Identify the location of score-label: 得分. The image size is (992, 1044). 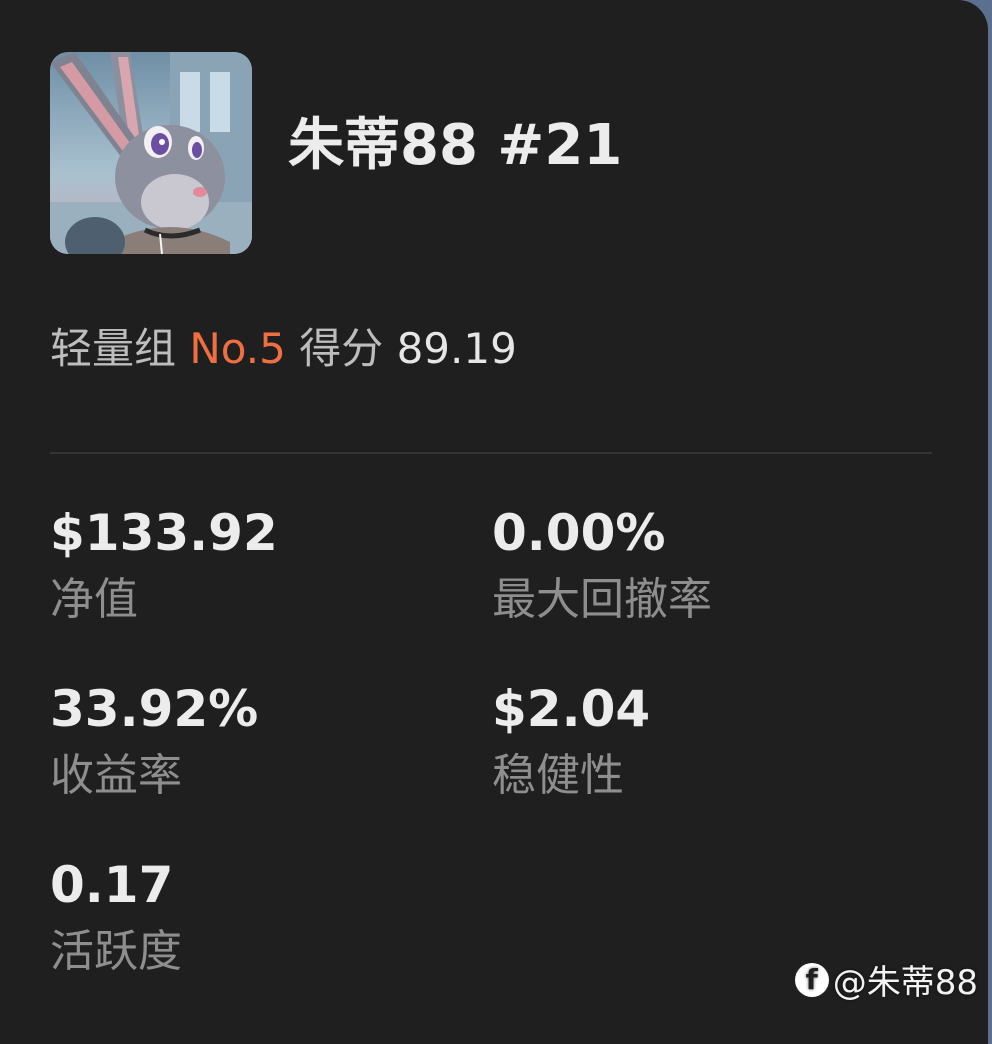
(341, 348).